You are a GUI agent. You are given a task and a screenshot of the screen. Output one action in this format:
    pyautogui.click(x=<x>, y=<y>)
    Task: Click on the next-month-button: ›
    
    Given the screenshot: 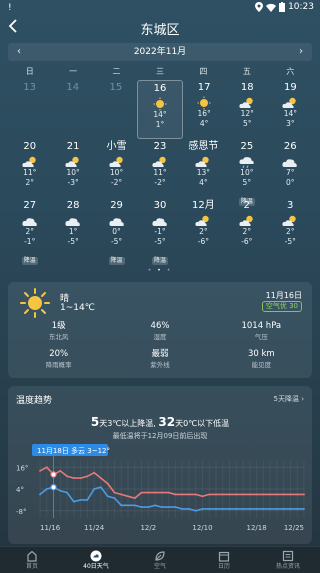 What is the action you would take?
    pyautogui.click(x=301, y=52)
    